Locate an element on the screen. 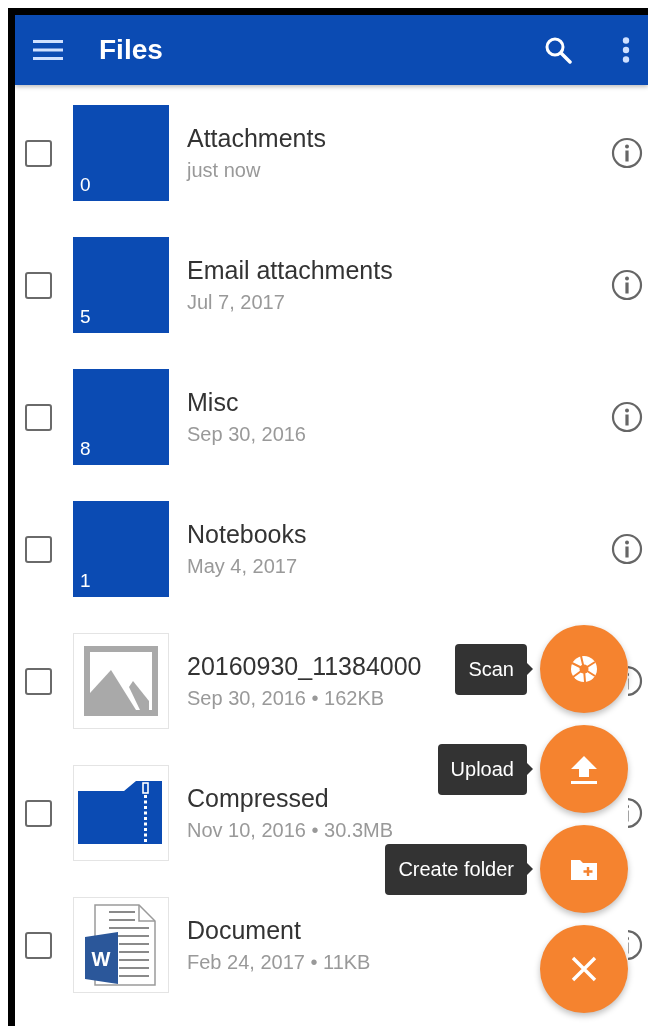  action-tooltip: Create folder is located at coordinates (459, 869).